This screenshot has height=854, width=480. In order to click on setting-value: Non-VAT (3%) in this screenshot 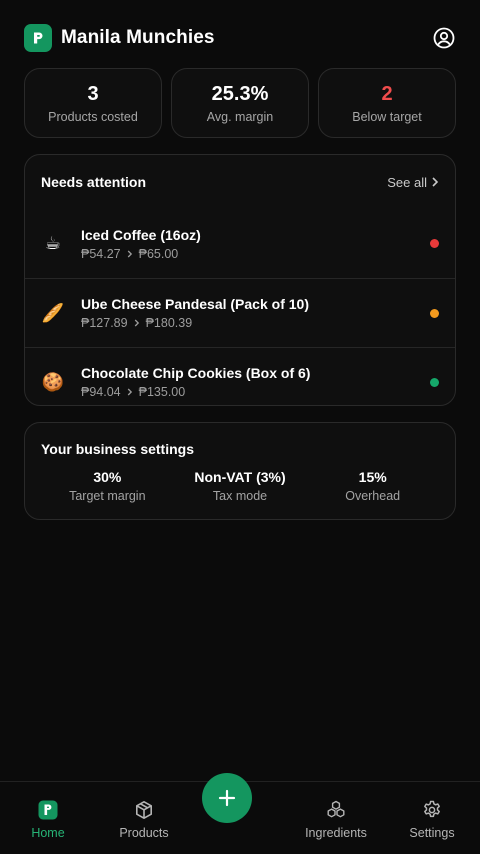, I will do `click(240, 477)`.